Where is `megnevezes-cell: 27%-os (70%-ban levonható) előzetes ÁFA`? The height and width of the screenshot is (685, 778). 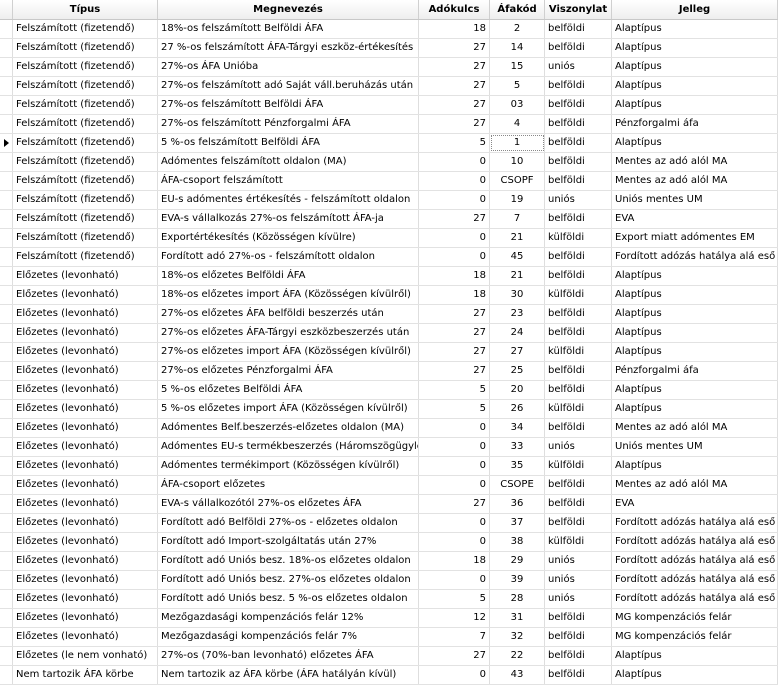 megnevezes-cell: 27%-os (70%-ban levonható) előzetes ÁFA is located at coordinates (288, 656).